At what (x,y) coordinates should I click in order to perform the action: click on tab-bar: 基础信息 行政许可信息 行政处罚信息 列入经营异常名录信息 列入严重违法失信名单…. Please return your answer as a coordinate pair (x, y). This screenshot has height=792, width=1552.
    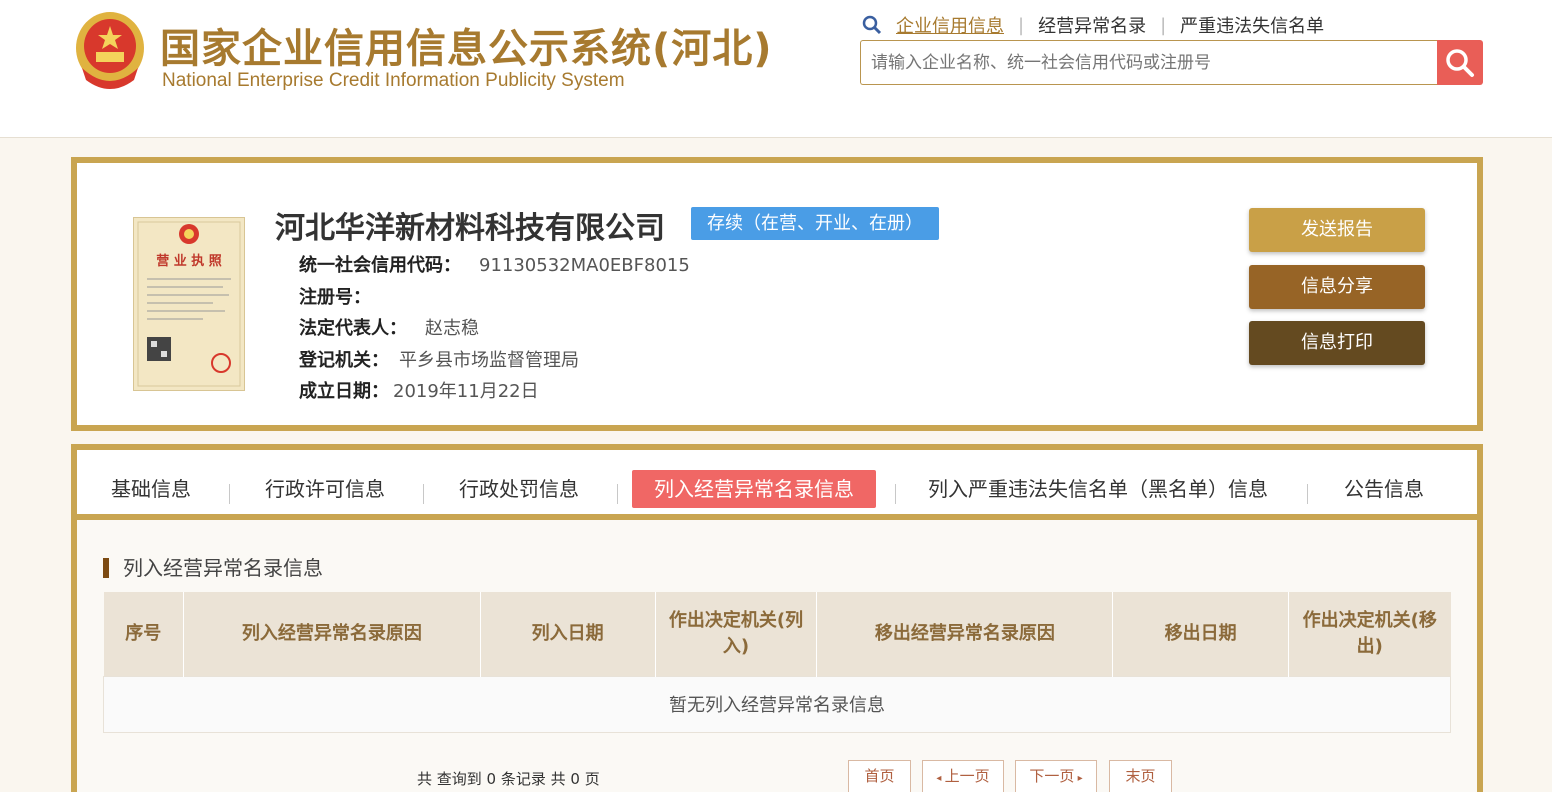
    Looking at the image, I should click on (777, 485).